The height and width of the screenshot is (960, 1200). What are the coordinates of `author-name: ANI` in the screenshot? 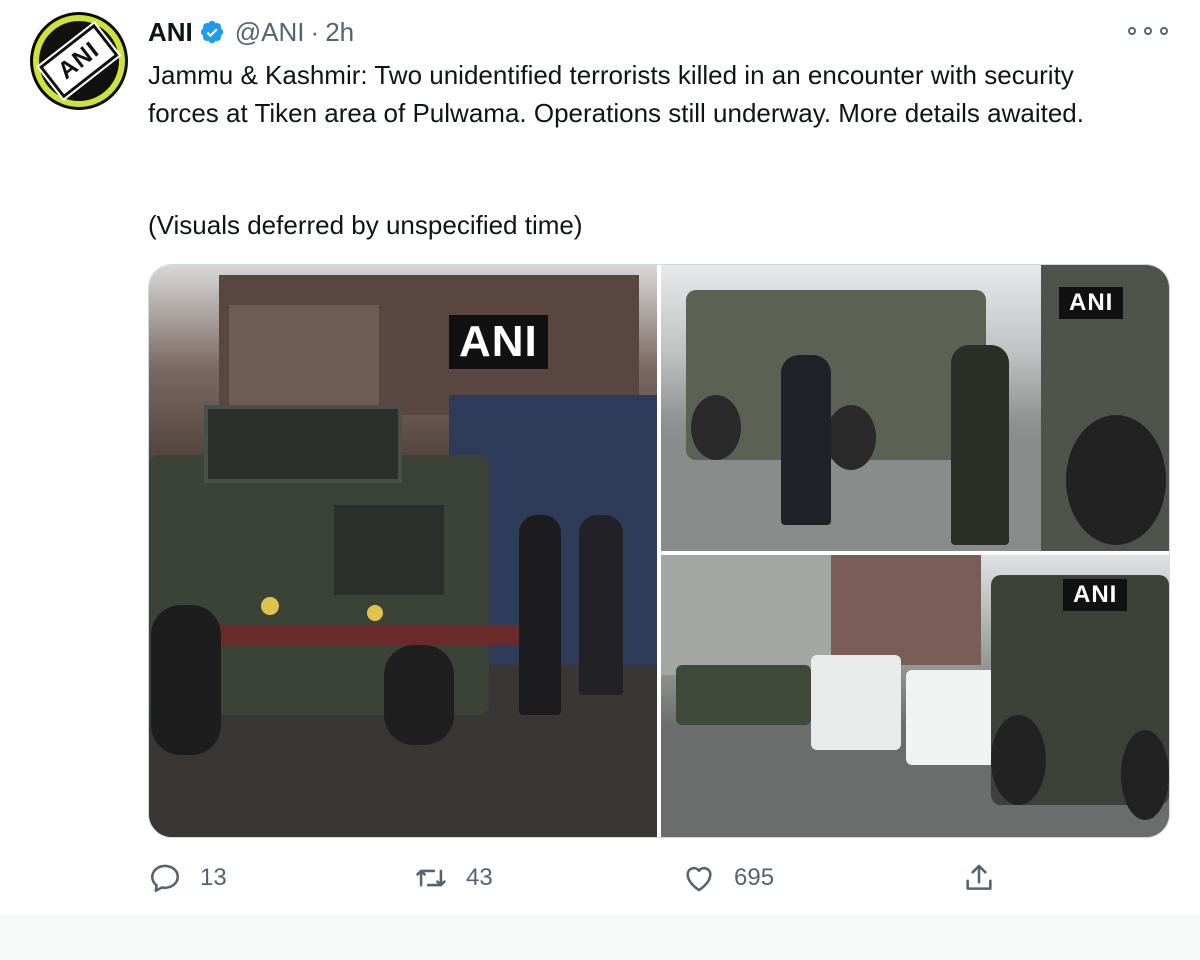 It's located at (170, 32).